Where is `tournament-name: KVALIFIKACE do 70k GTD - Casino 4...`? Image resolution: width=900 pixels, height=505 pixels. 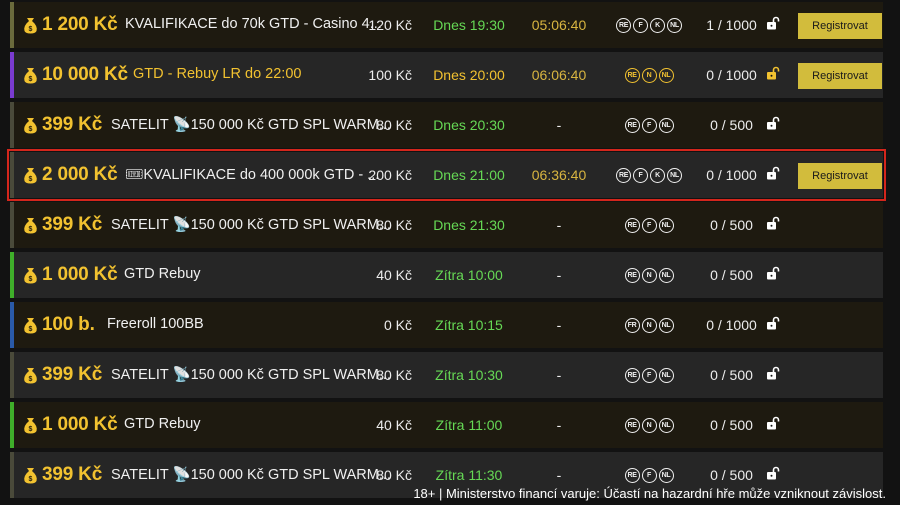 tournament-name: KVALIFIKACE do 70k GTD - Casino 4... is located at coordinates (253, 24).